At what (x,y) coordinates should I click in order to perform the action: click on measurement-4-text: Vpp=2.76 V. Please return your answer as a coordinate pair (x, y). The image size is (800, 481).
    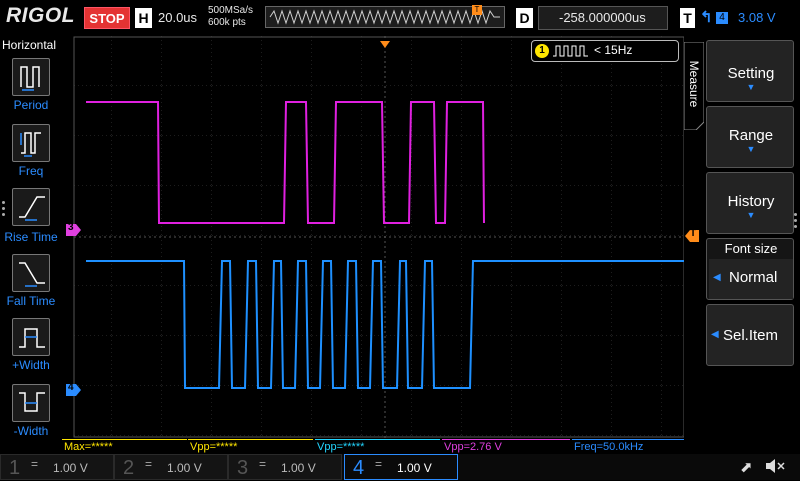
    Looking at the image, I should click on (473, 447).